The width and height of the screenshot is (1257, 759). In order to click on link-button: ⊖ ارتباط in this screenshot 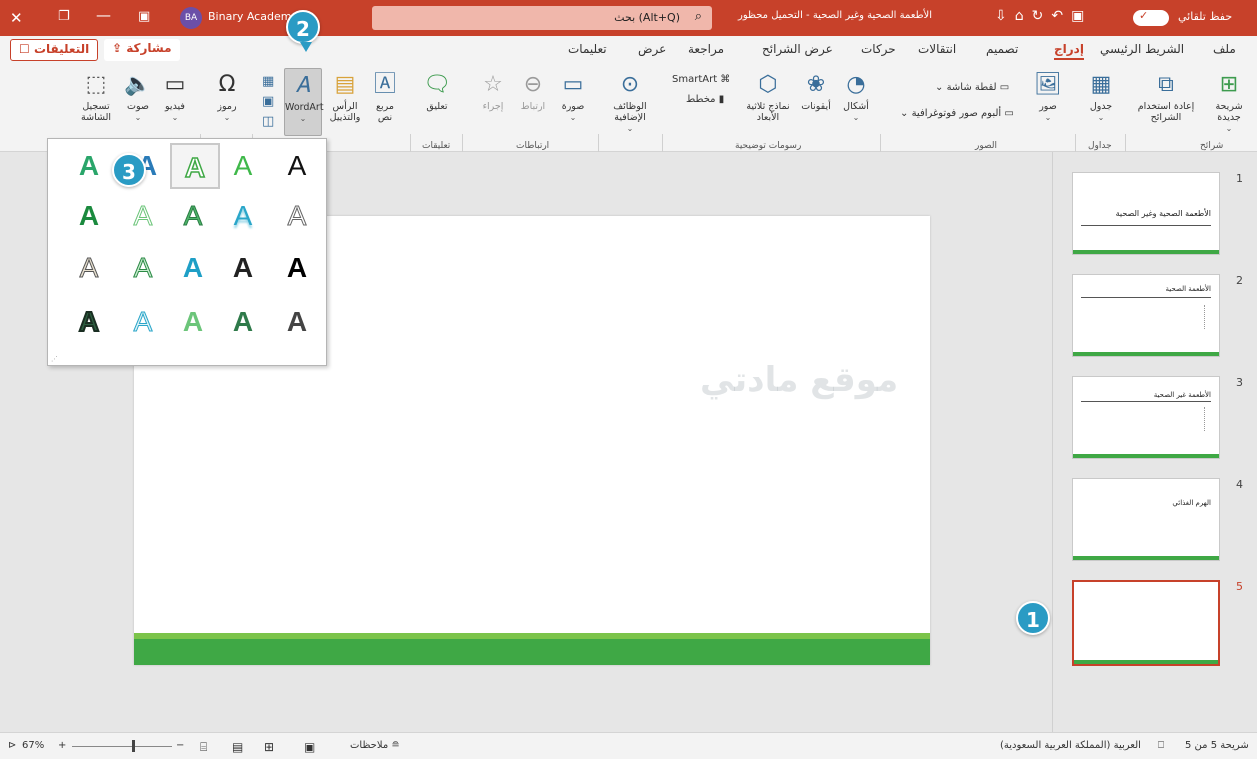, I will do `click(533, 92)`.